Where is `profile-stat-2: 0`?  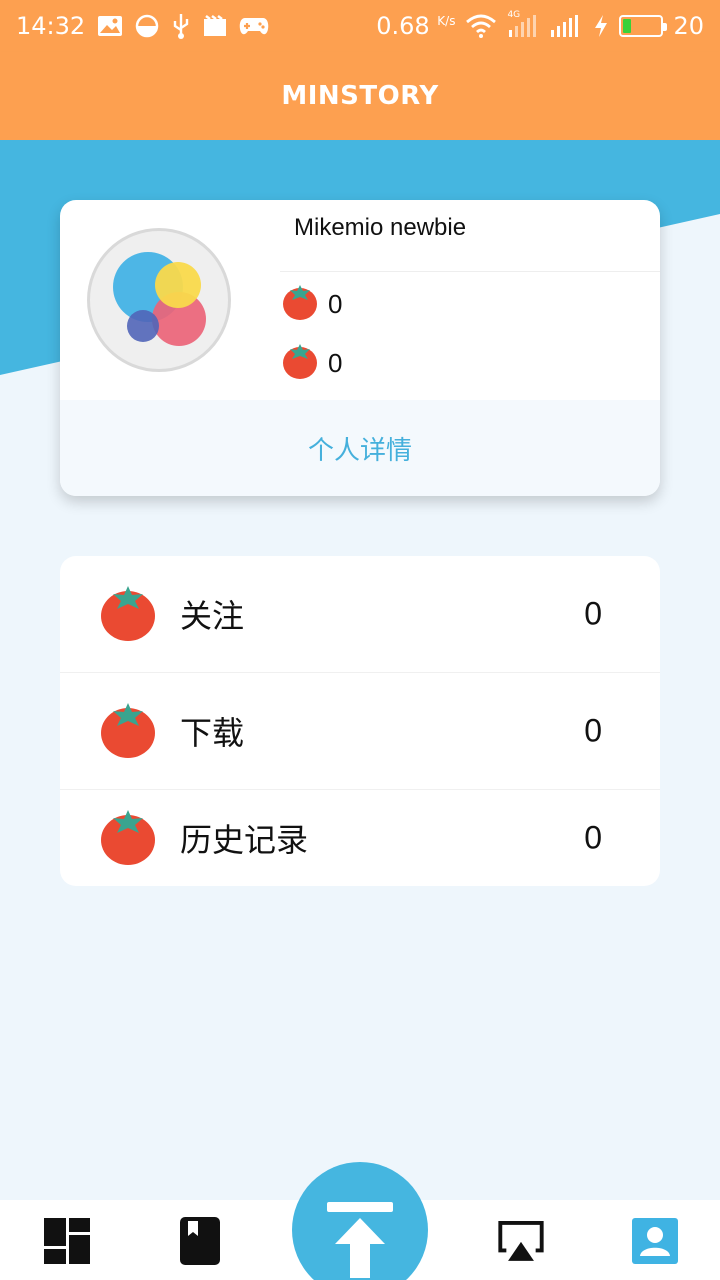
profile-stat-2: 0 is located at coordinates (312, 363).